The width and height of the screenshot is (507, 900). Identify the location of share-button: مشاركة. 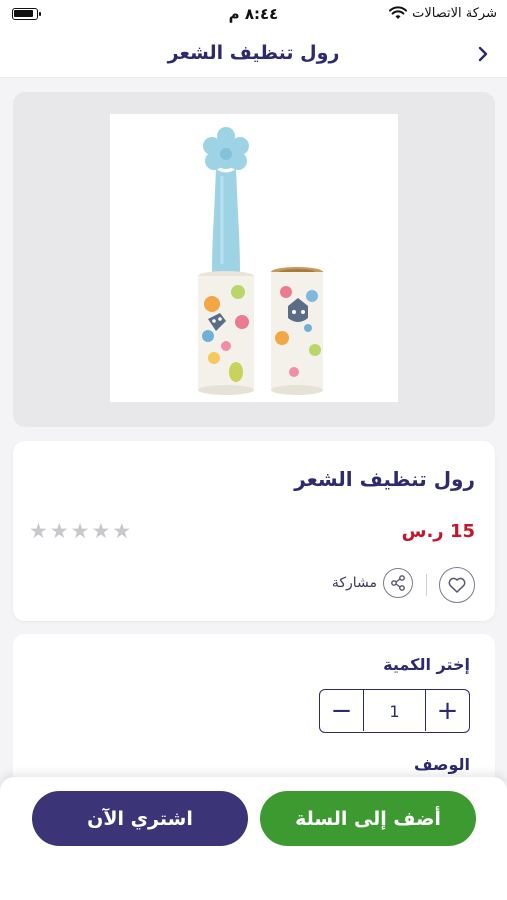
(372, 583).